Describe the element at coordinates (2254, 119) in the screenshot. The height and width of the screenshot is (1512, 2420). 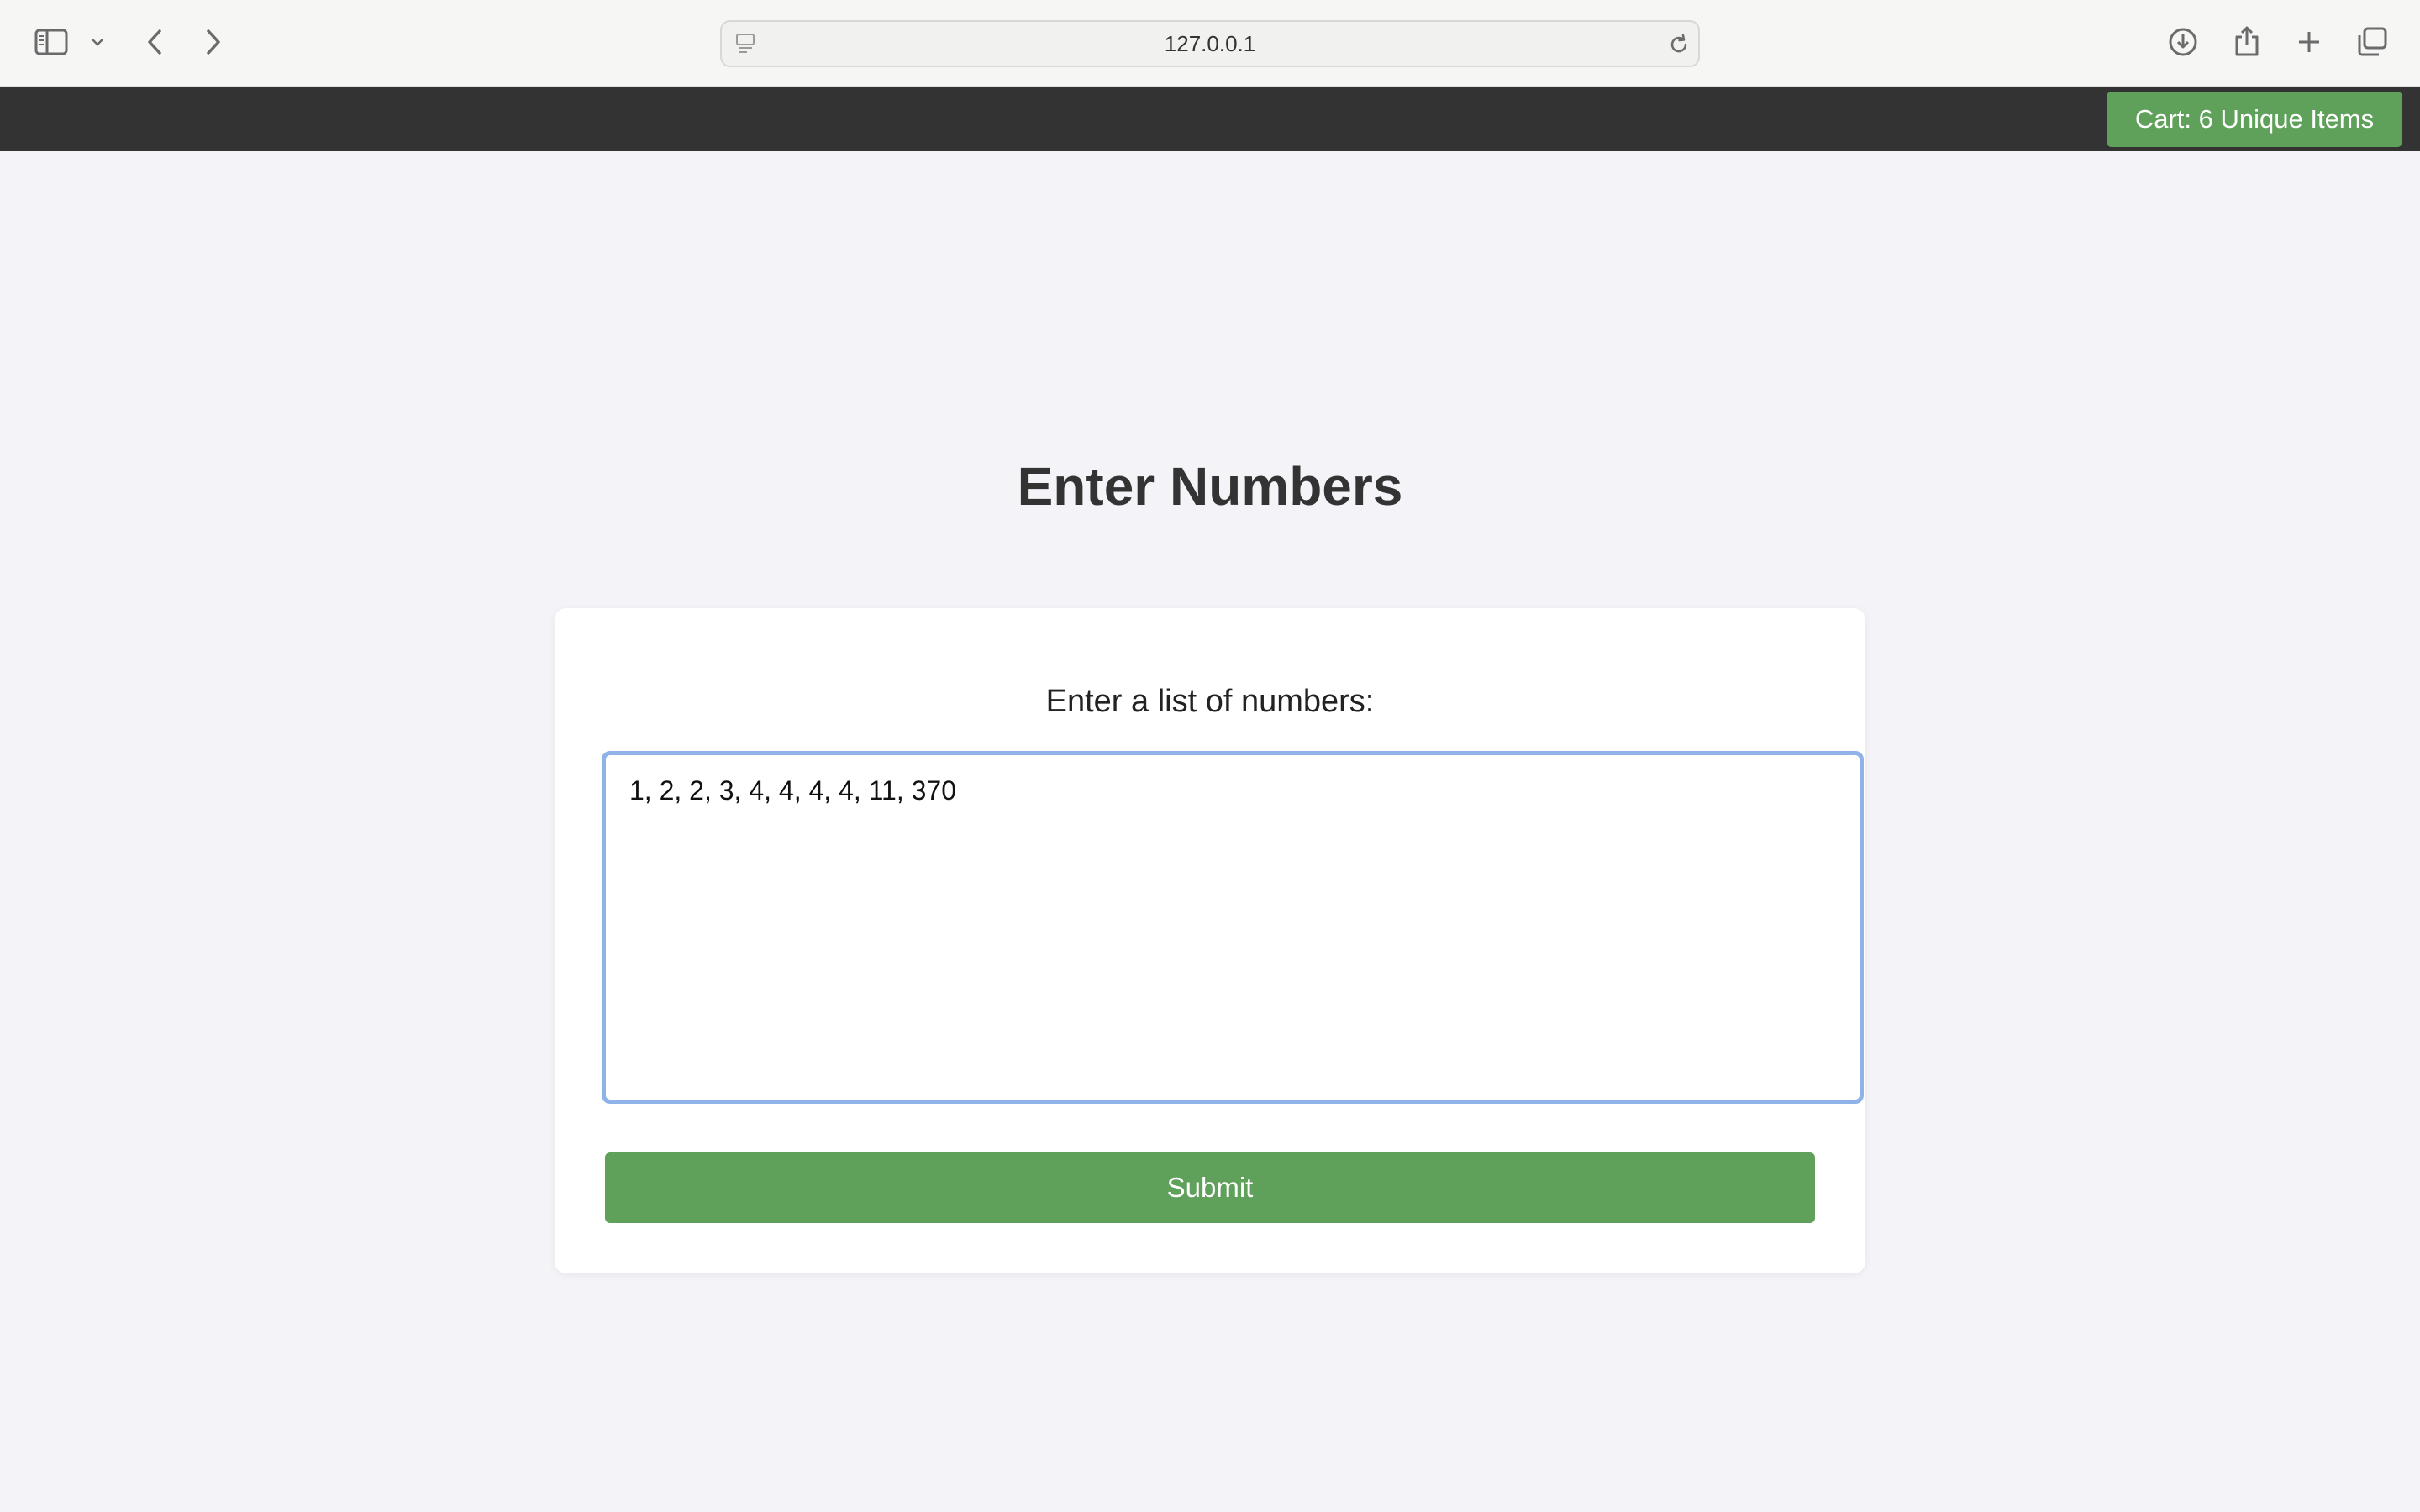
I see `cart-button: Cart: 6 Unique Items` at that location.